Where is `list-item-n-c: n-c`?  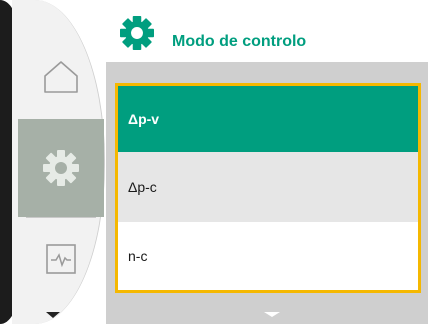 list-item-n-c: n-c is located at coordinates (268, 256).